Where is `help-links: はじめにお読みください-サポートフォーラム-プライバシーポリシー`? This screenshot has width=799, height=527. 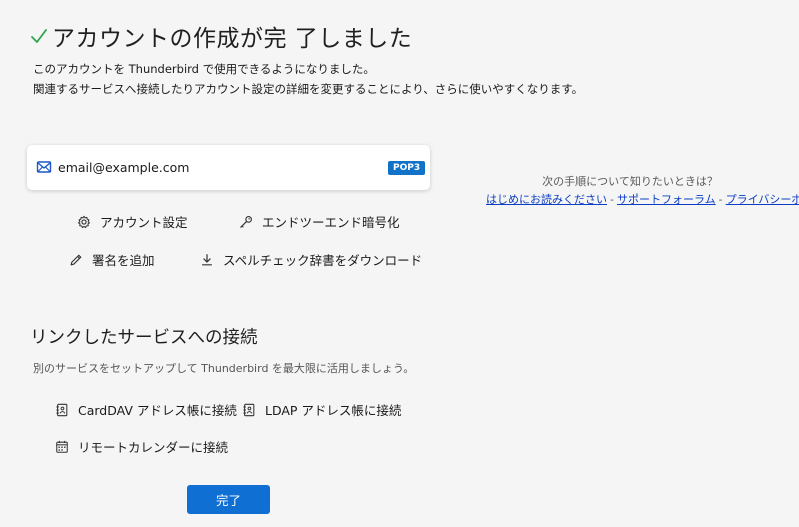
help-links: はじめにお読みください-サポートフォーラム-プライバシーポリシー is located at coordinates (642, 199).